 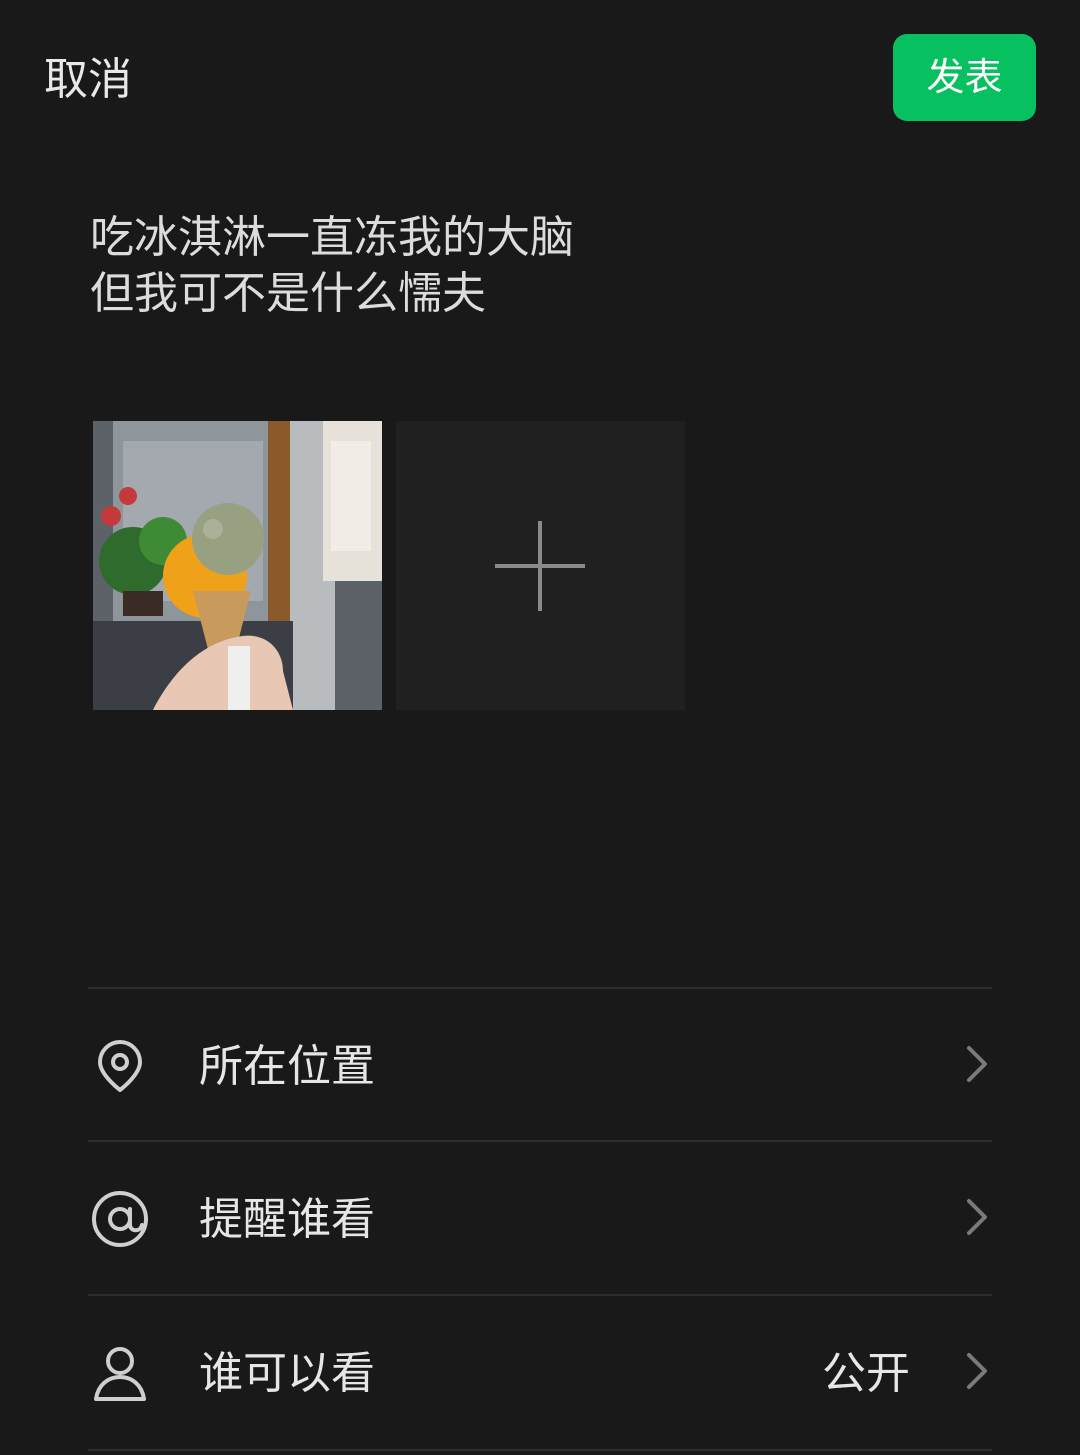 What do you see at coordinates (287, 1066) in the screenshot?
I see `location-label: 所在位置` at bounding box center [287, 1066].